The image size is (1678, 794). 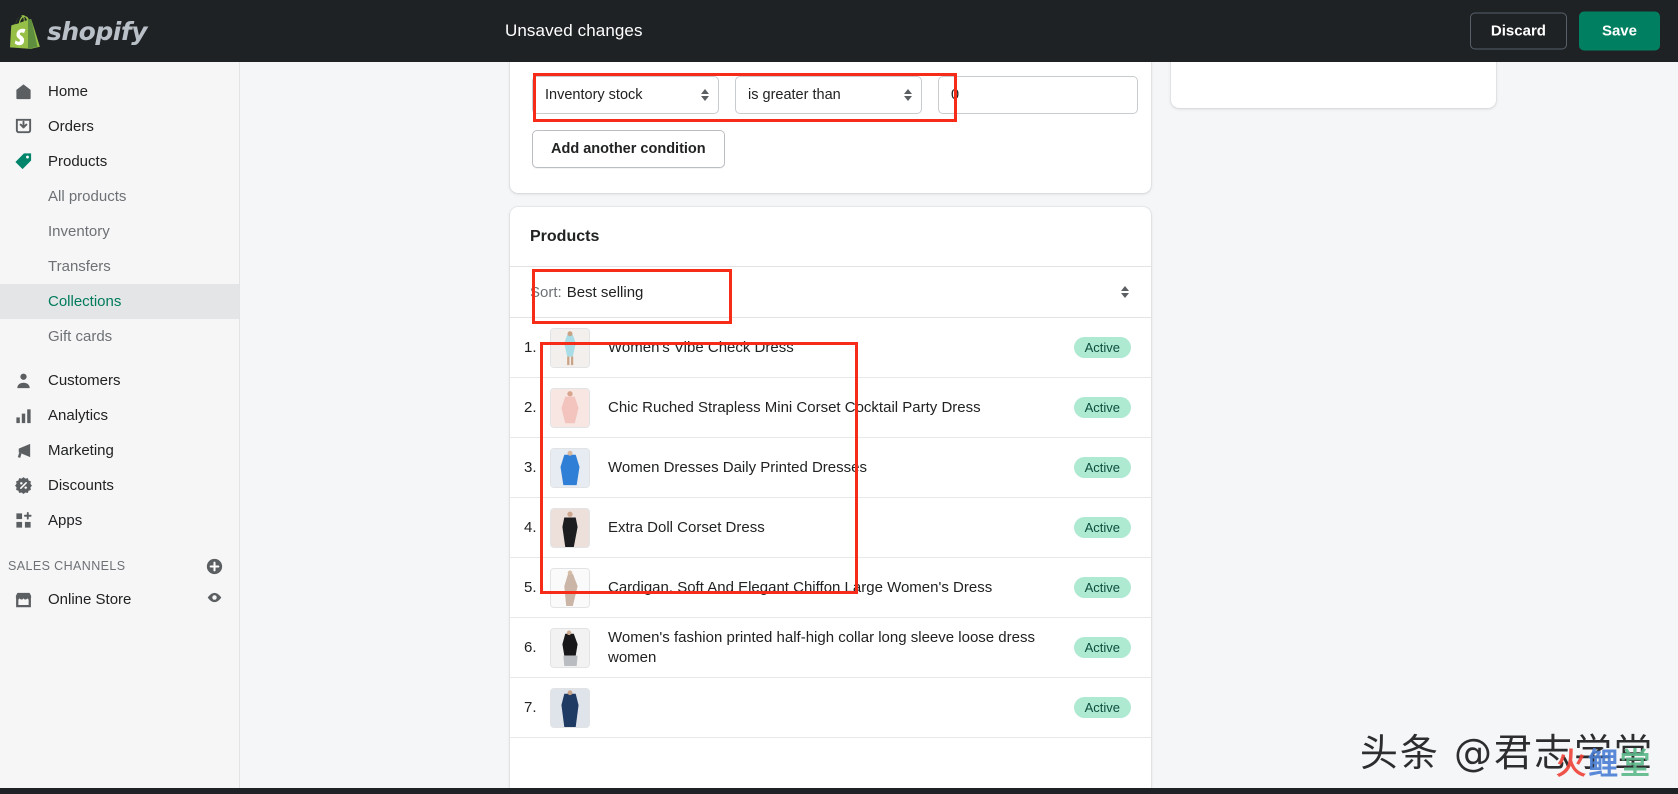 What do you see at coordinates (828, 95) in the screenshot?
I see `condition-operator-select: is greater than` at bounding box center [828, 95].